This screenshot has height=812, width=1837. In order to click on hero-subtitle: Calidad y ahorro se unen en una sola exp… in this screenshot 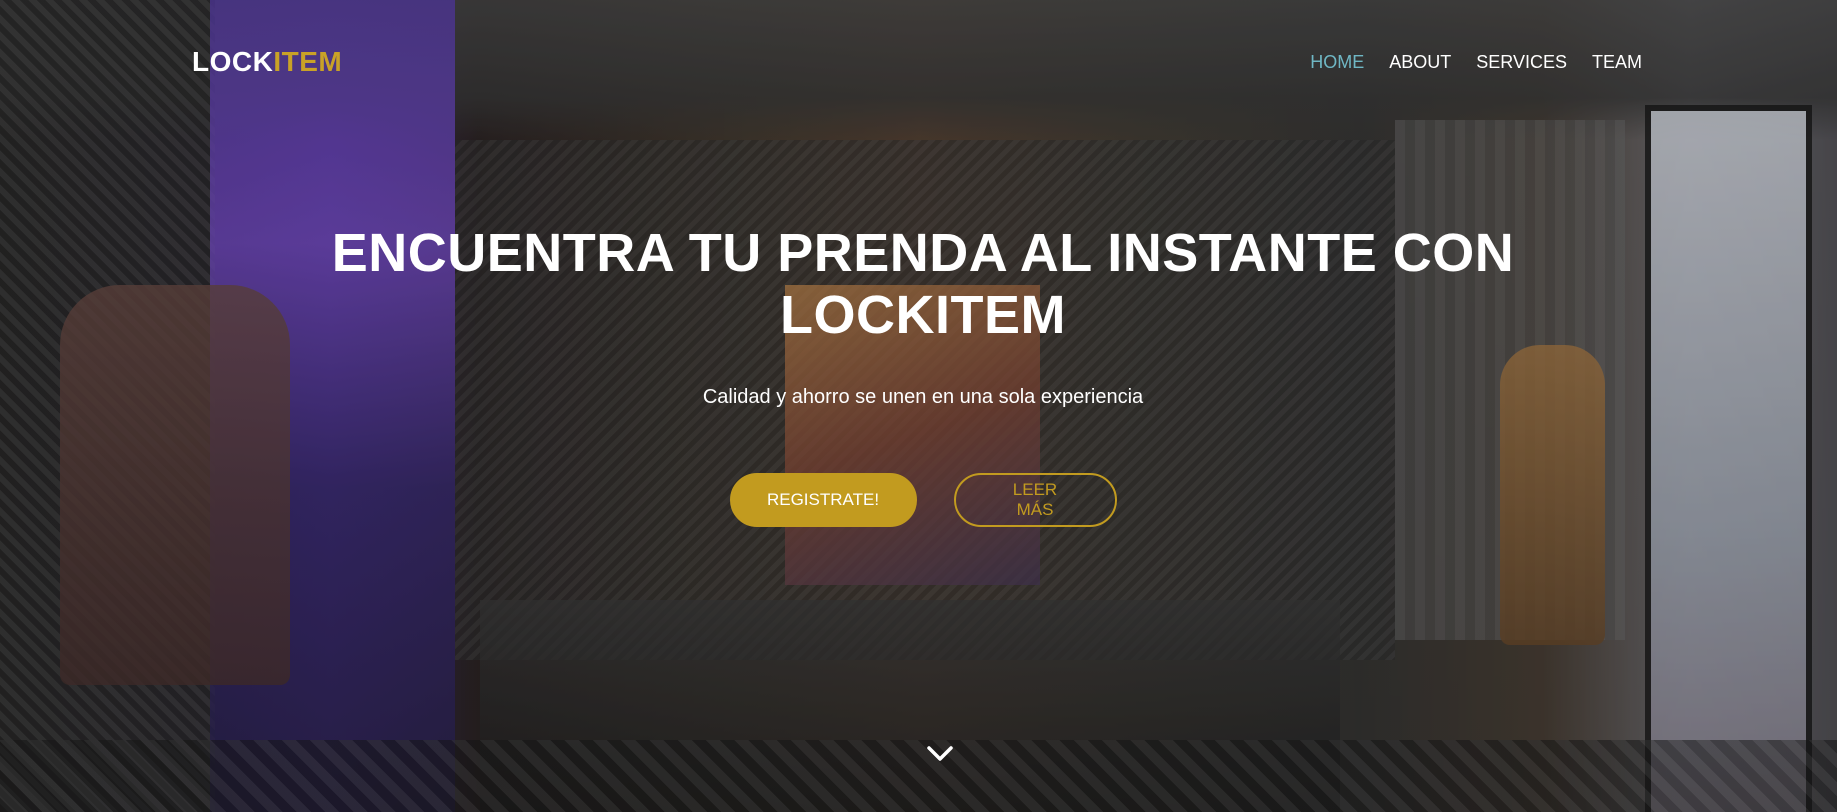, I will do `click(923, 397)`.